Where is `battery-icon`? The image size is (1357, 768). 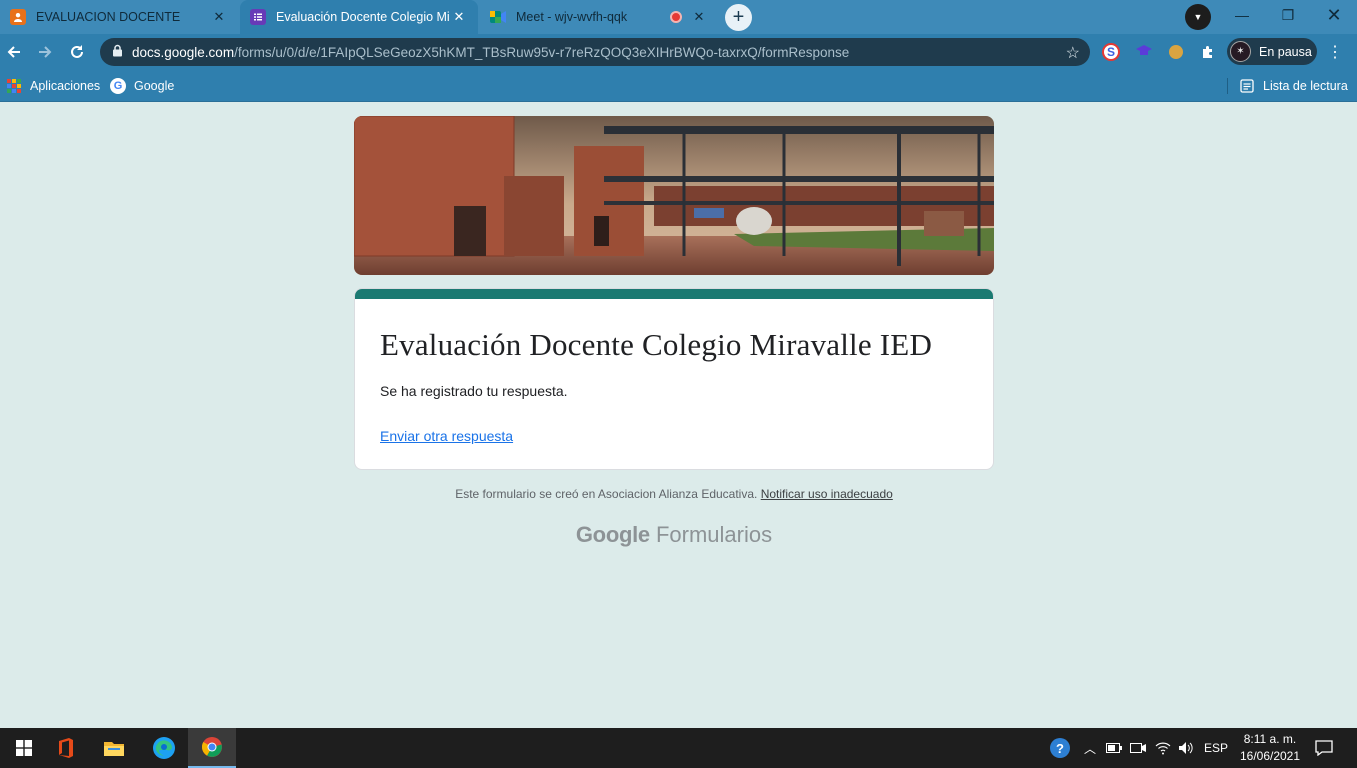 battery-icon is located at coordinates (1114, 748).